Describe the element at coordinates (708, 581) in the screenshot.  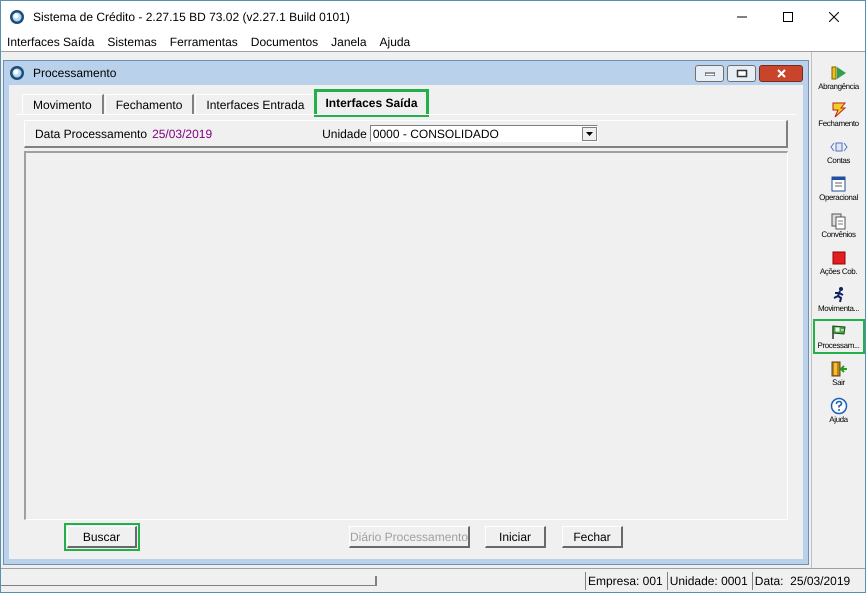
I see `status-panel: Unidade: 0001` at that location.